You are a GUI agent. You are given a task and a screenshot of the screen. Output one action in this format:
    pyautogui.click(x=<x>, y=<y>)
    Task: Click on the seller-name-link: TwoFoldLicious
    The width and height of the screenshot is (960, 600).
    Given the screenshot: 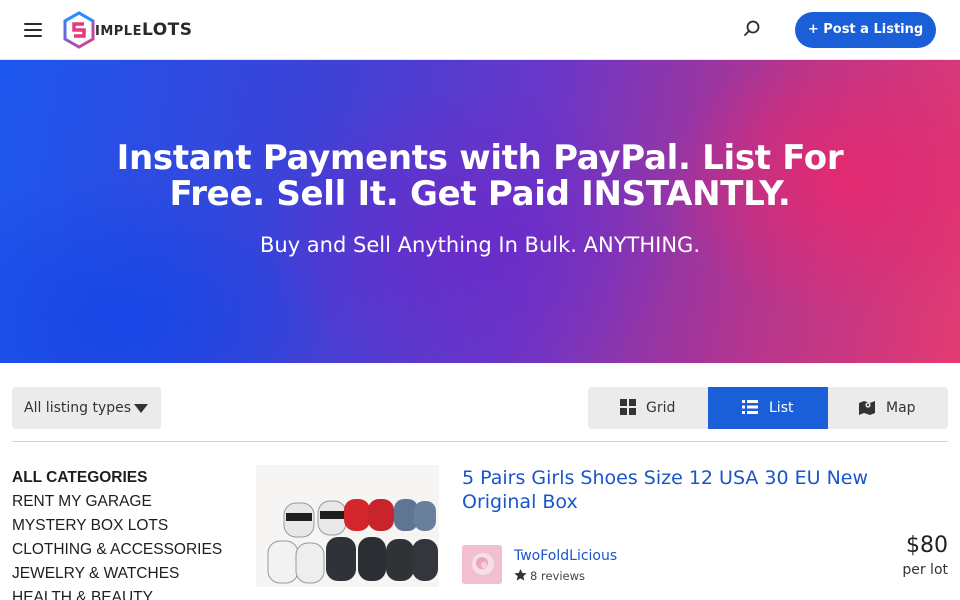 What is the action you would take?
    pyautogui.click(x=565, y=556)
    